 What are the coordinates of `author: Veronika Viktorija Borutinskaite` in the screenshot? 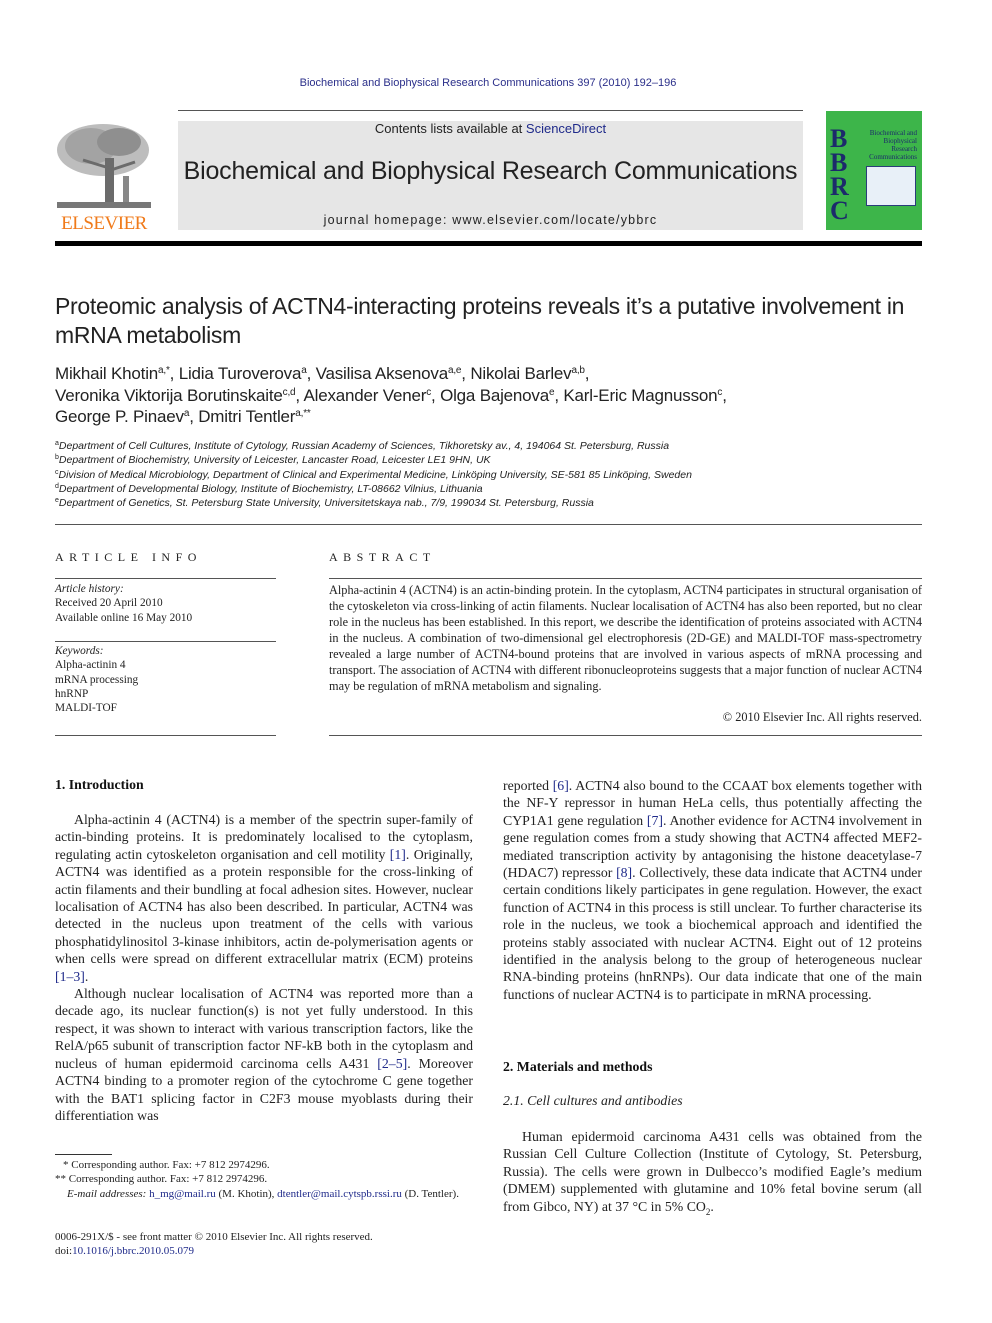 It's located at (169, 395).